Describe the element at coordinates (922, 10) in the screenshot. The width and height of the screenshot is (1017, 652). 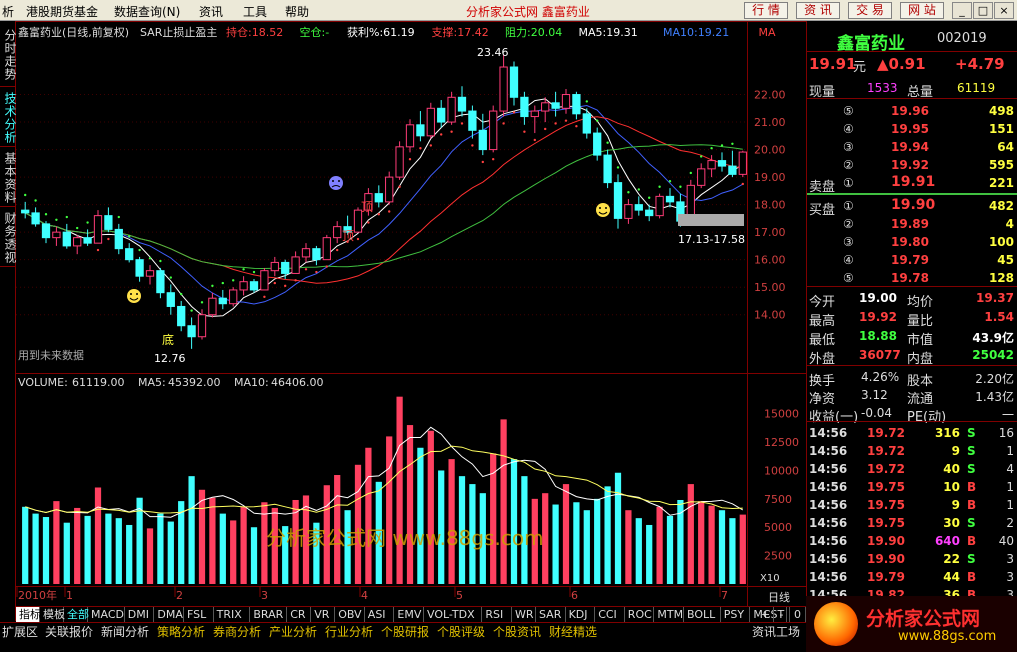
I see `website-button: 网 站` at that location.